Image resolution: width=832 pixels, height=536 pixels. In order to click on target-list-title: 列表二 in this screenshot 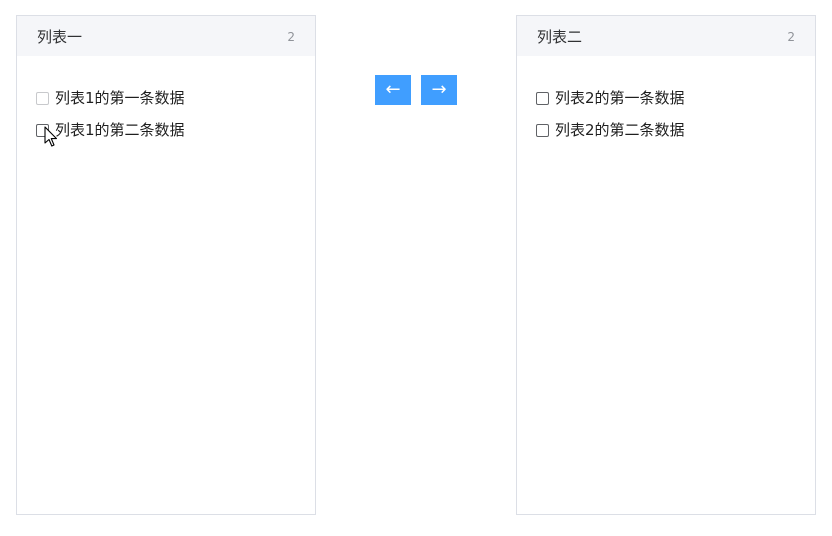, I will do `click(560, 37)`.